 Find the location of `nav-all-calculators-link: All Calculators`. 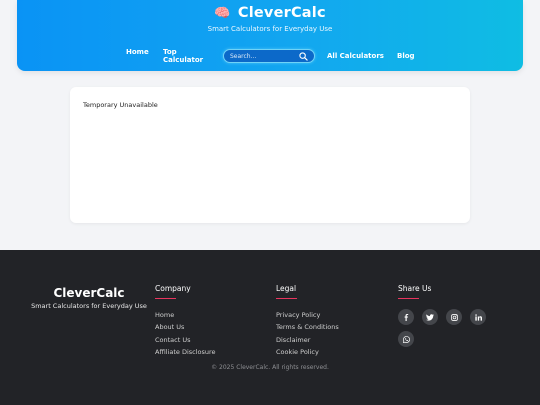

nav-all-calculators-link: All Calculators is located at coordinates (355, 56).